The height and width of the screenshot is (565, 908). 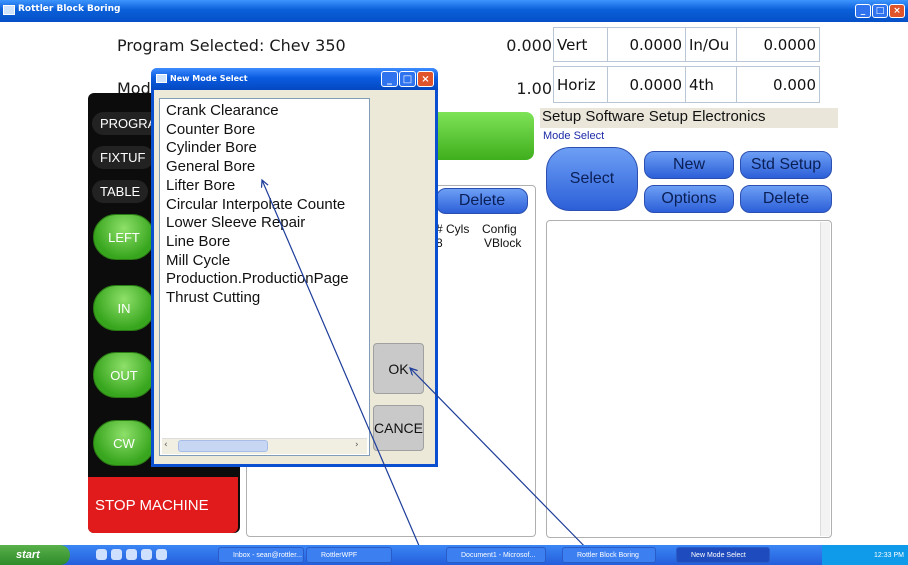 What do you see at coordinates (101, 554) in the screenshot?
I see `quicklaunch-ie-icon` at bounding box center [101, 554].